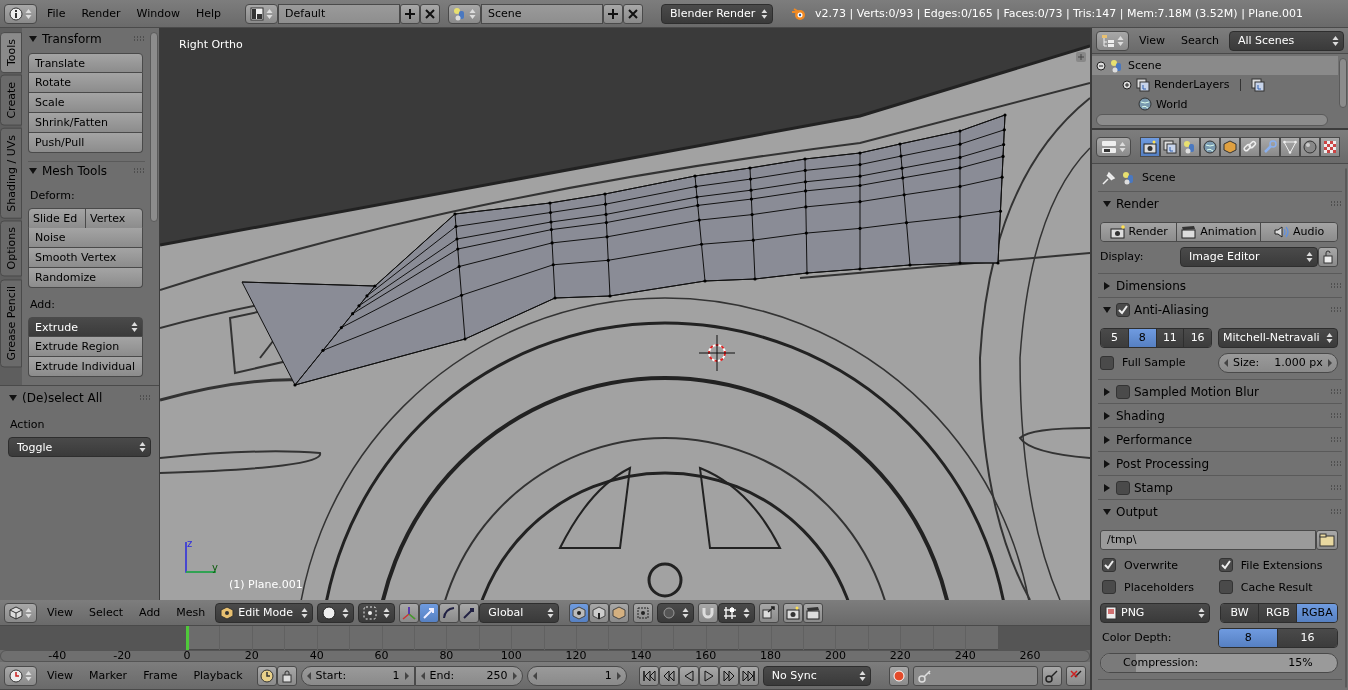 The width and height of the screenshot is (1348, 690). I want to click on compression-slider: Compression: 15%, so click(1219, 662).